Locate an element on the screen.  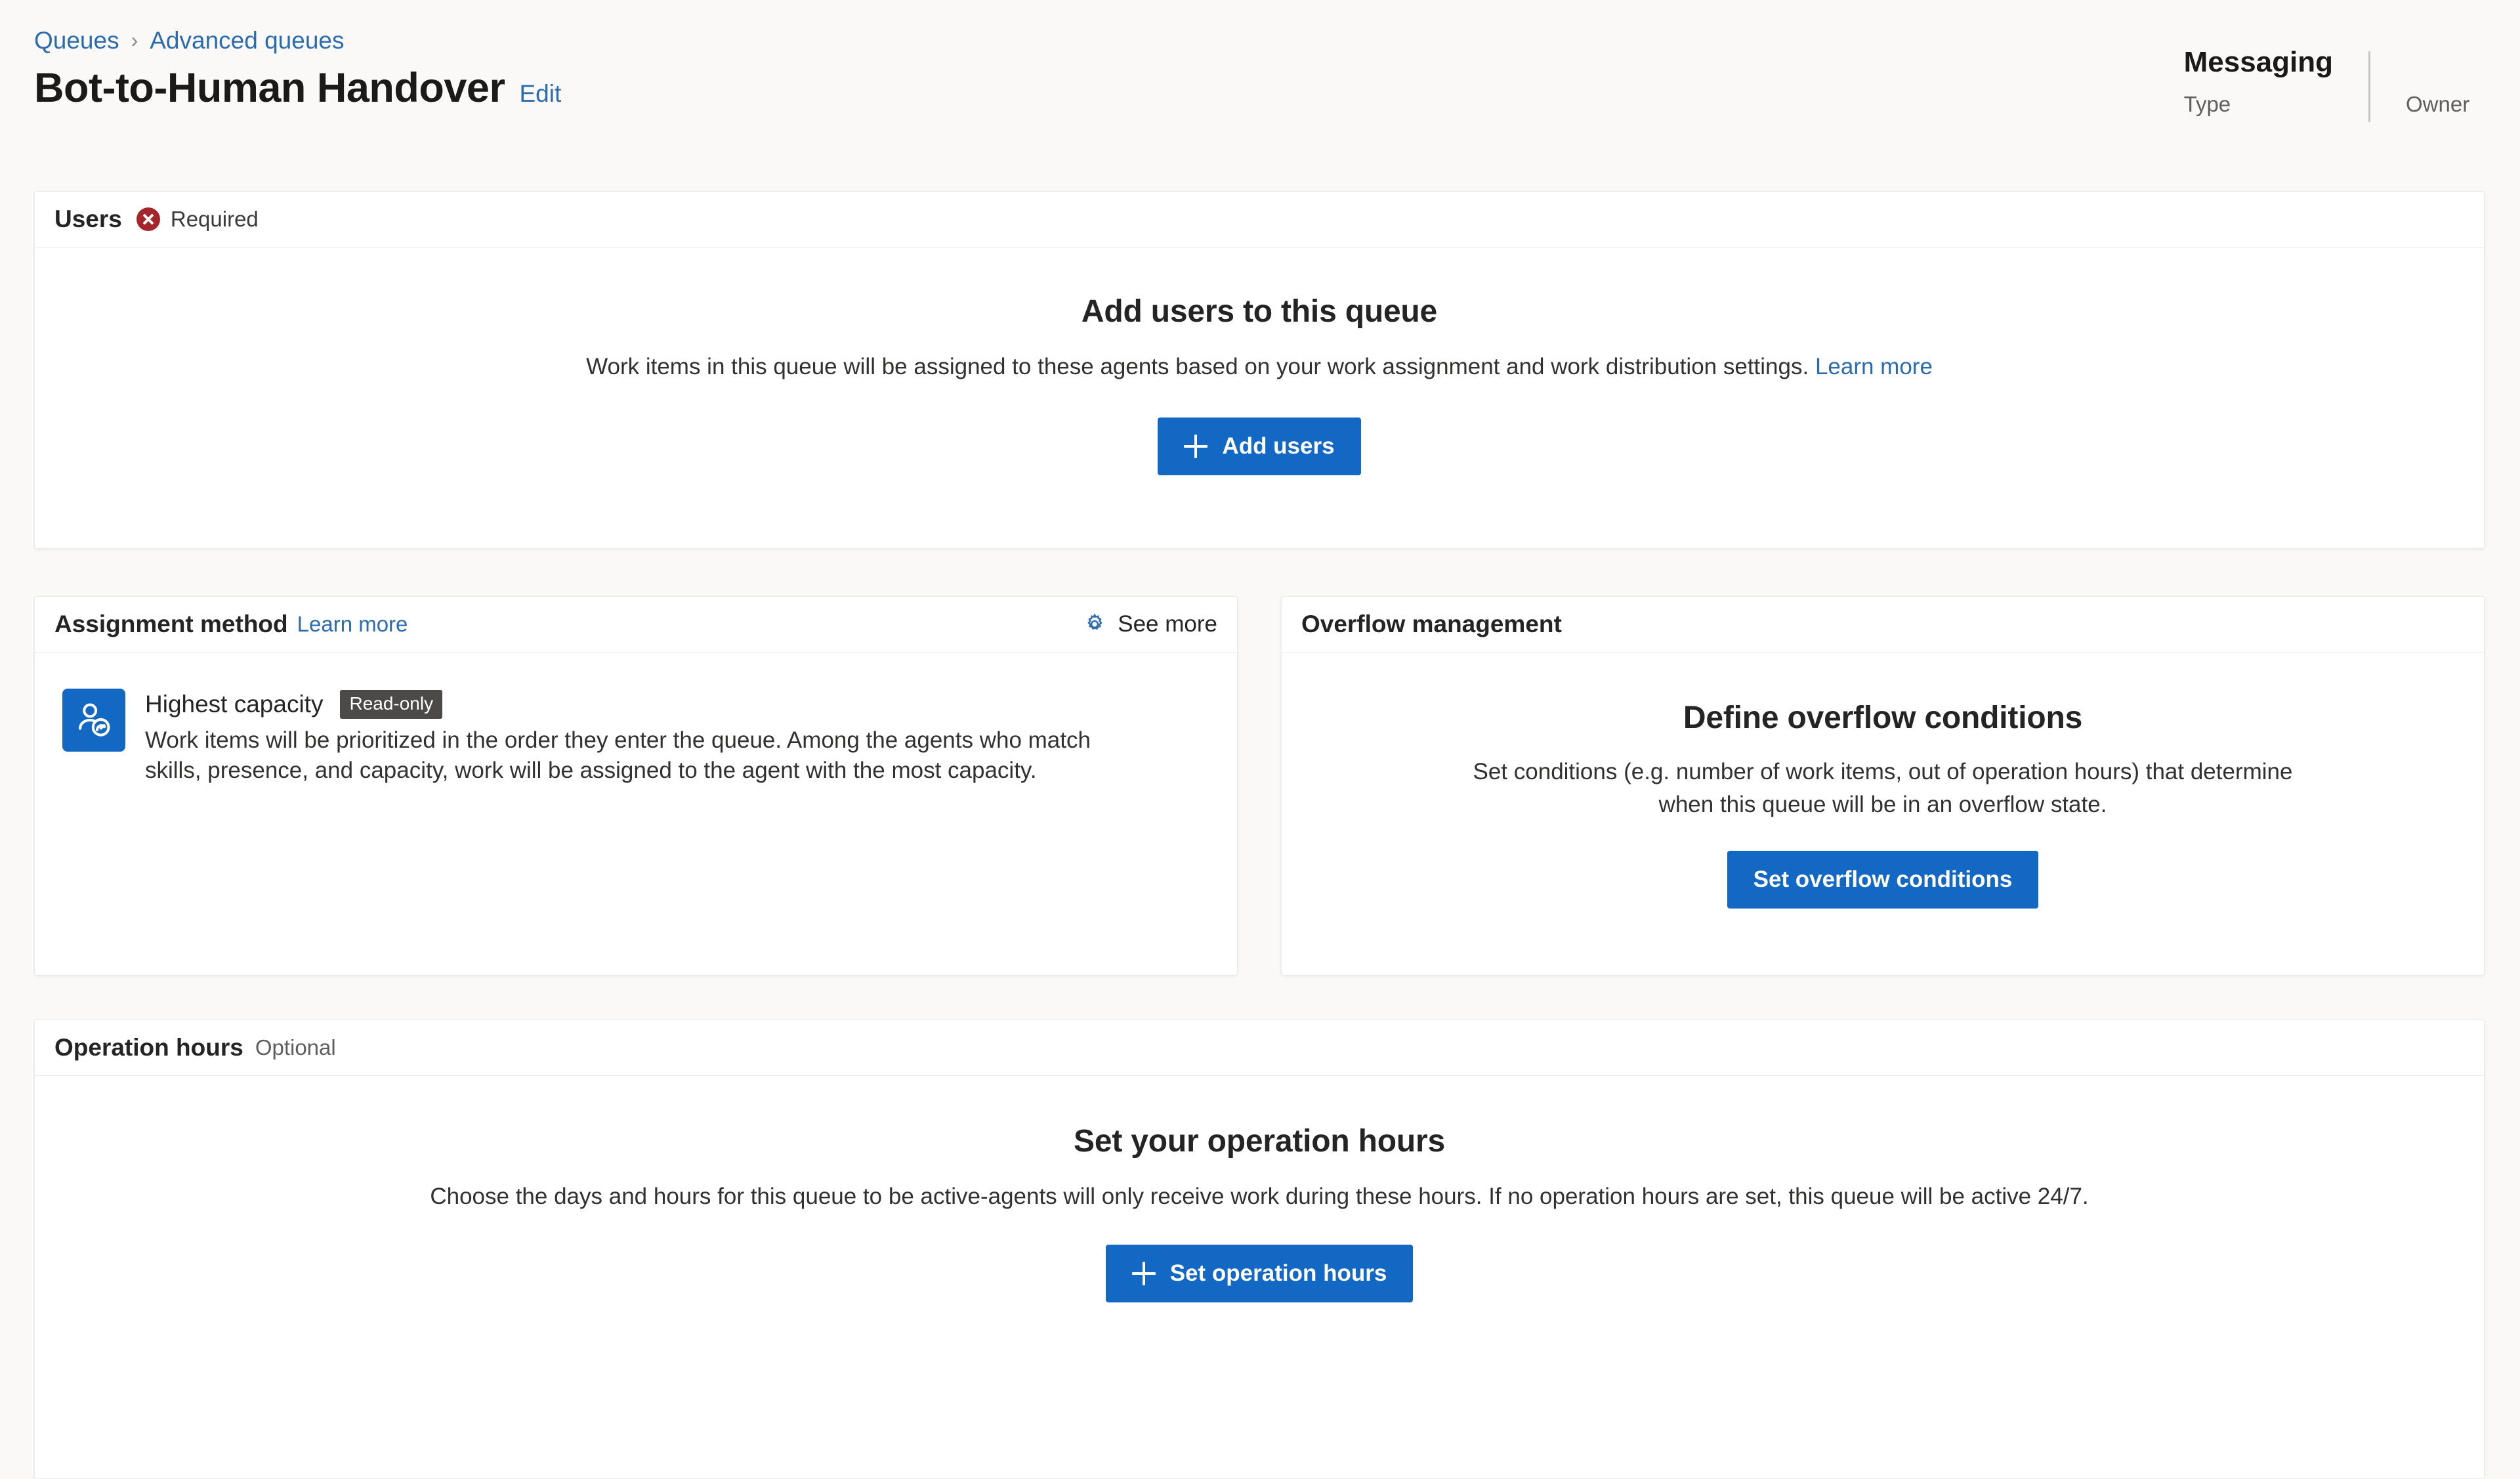
assignment-learn-more-link: Learn more is located at coordinates (352, 624).